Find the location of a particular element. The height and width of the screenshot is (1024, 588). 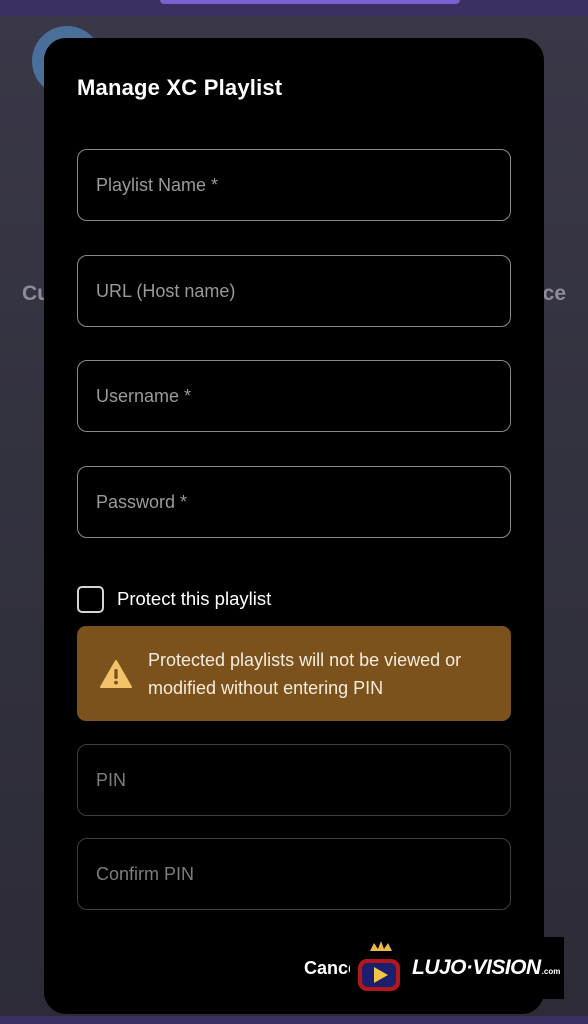

pin-field is located at coordinates (294, 780).